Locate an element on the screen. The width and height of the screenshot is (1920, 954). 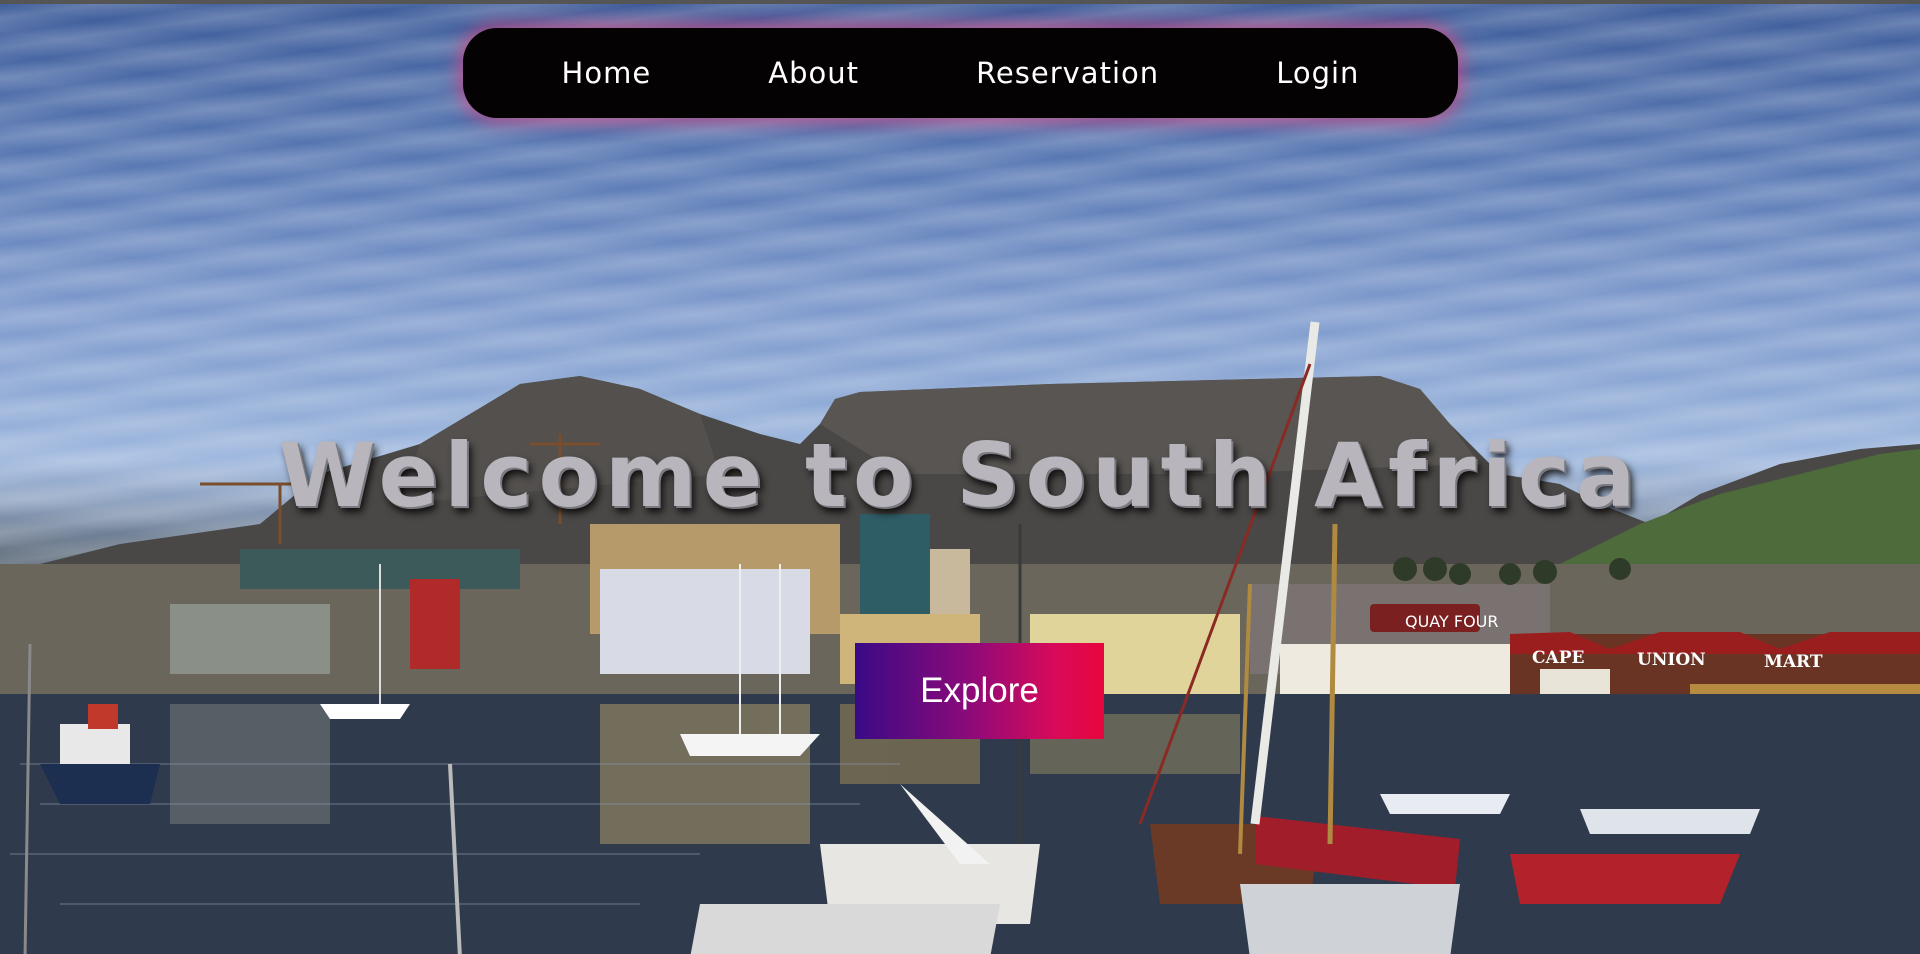
sign-cape: CAPE is located at coordinates (1558, 658).